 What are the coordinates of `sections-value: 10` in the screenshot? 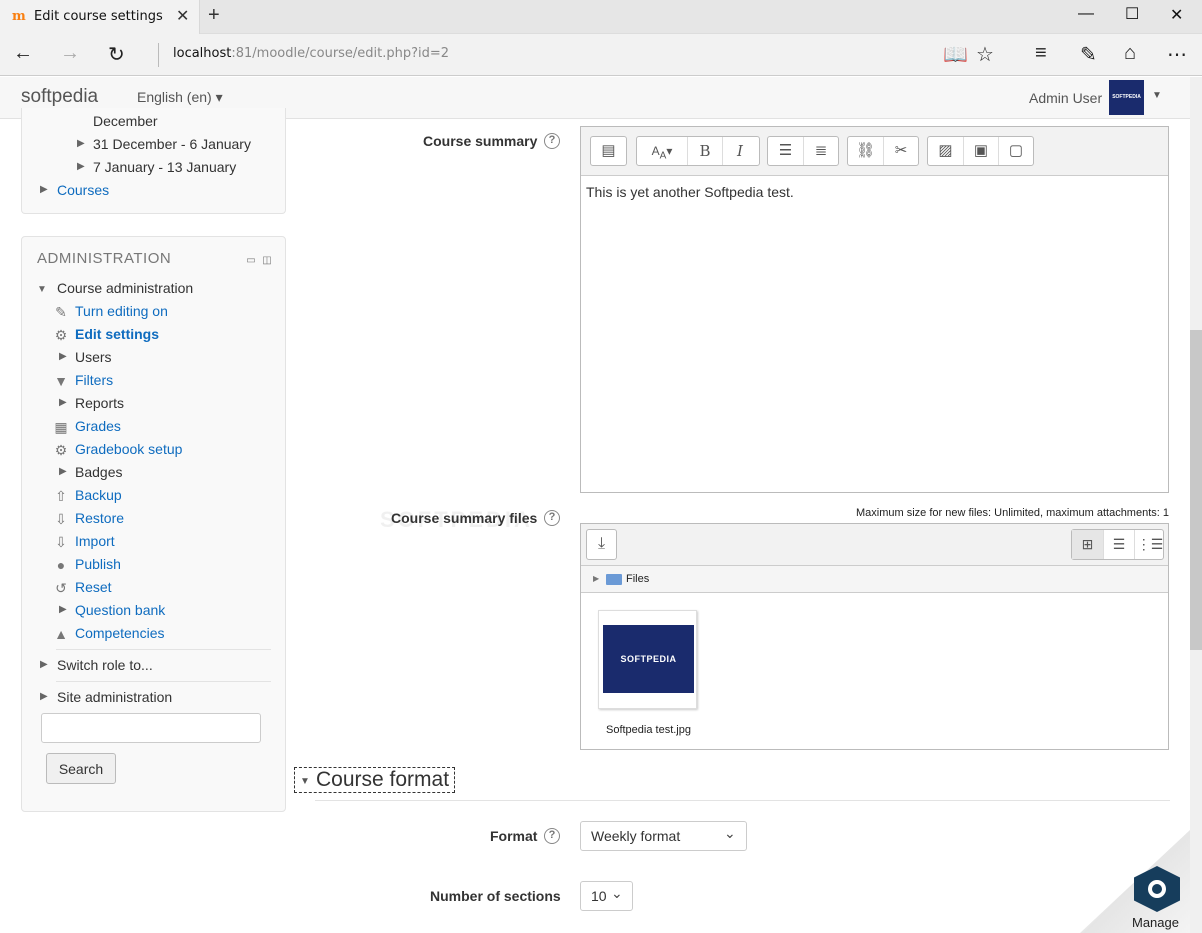 It's located at (599, 896).